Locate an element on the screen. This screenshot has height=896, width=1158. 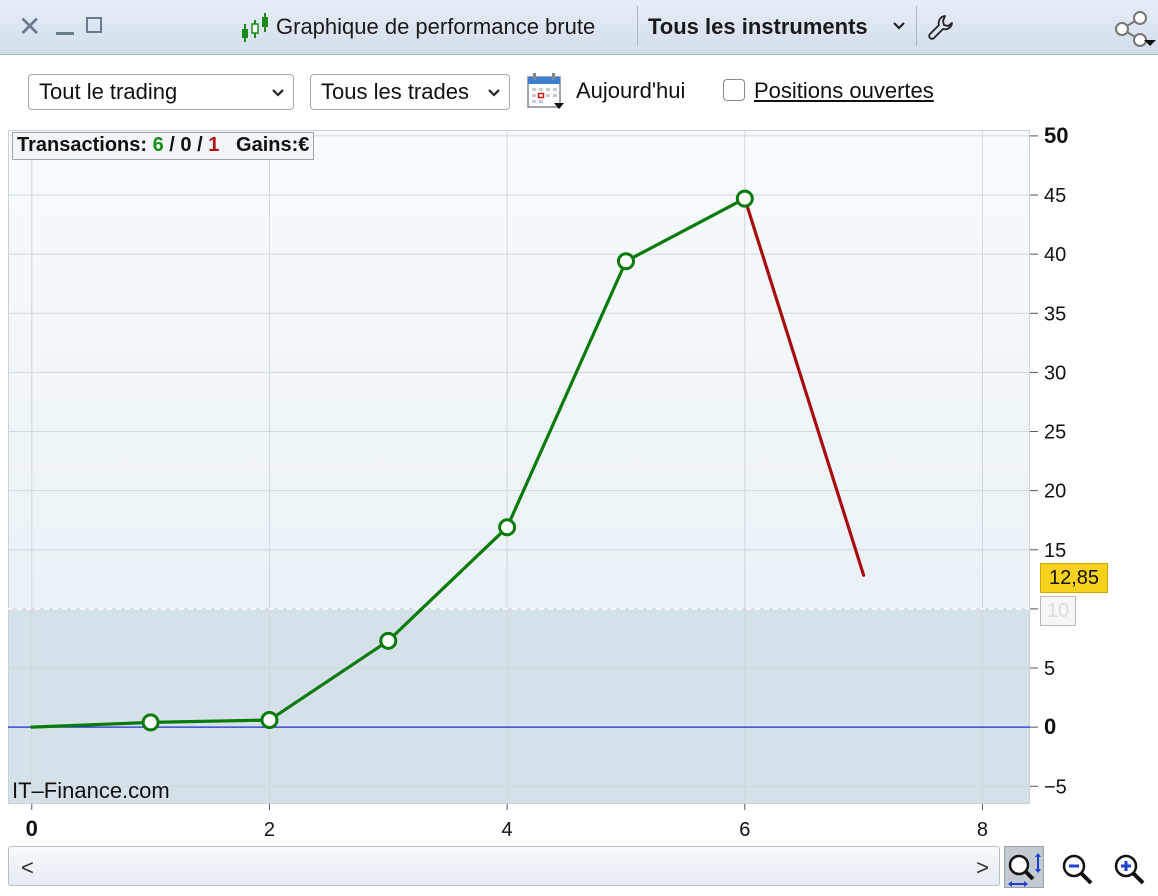
neutral-count: 0 is located at coordinates (186, 145).